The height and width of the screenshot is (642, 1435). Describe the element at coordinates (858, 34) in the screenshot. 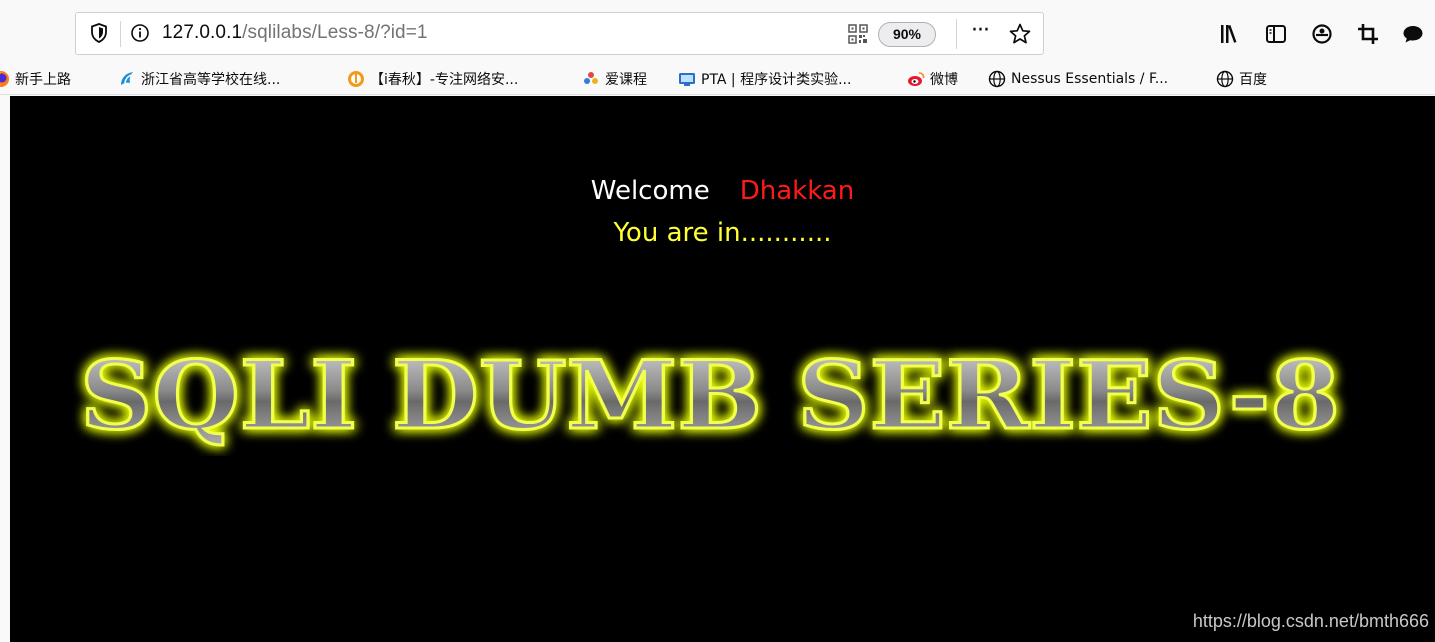

I see `qr-code-icon` at that location.